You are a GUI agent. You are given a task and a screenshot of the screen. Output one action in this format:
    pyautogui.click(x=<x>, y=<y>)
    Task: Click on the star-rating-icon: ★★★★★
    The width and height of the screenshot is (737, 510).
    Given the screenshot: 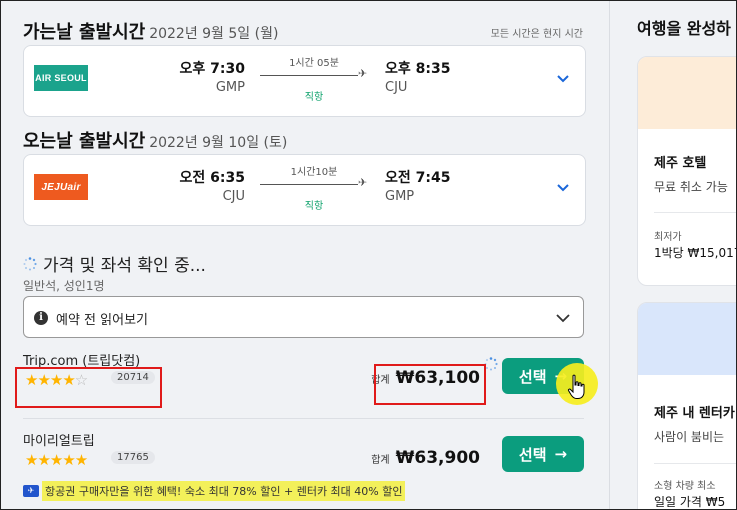 What is the action you would take?
    pyautogui.click(x=56, y=460)
    